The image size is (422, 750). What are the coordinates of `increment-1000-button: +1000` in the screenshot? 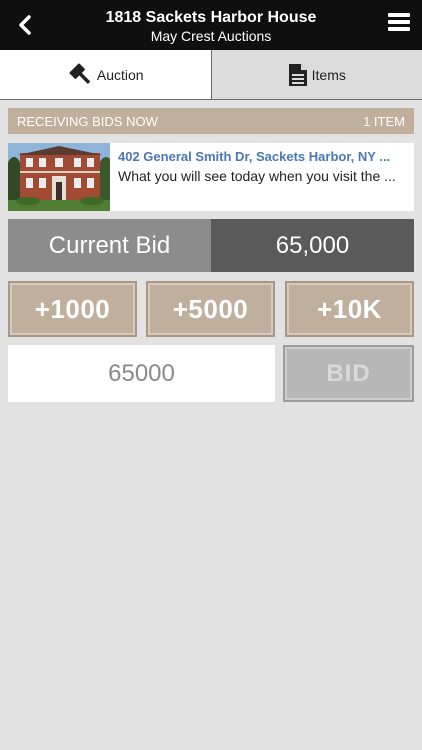 It's located at (72, 309).